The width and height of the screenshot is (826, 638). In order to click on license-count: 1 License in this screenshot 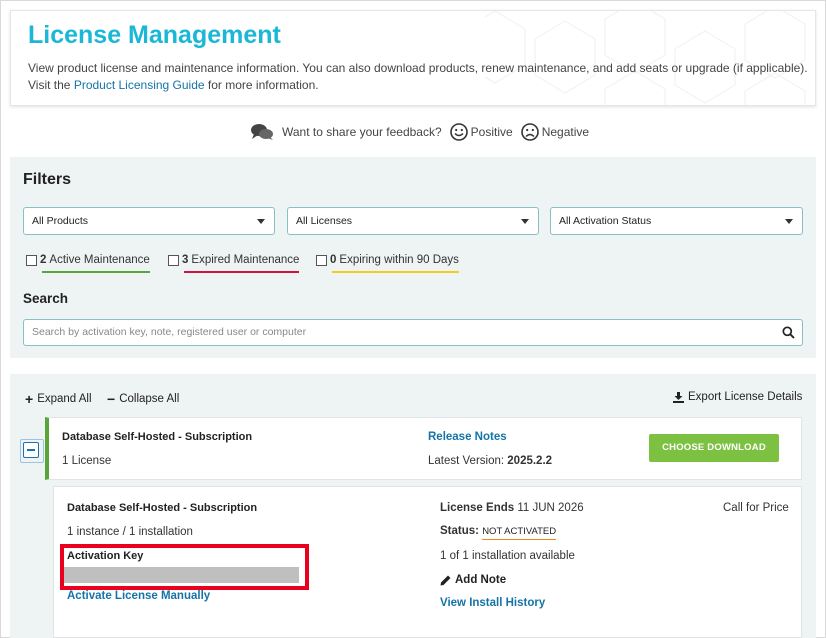, I will do `click(87, 461)`.